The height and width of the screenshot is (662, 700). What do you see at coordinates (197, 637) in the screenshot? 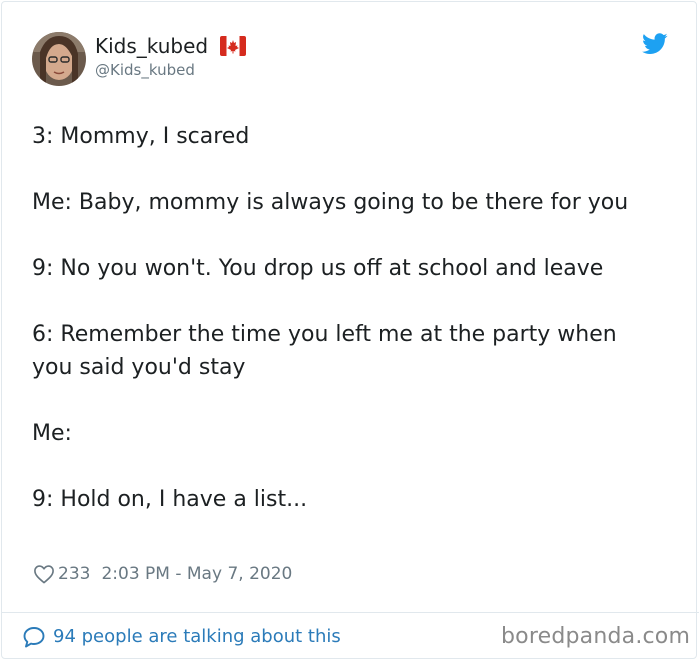
I see `talking-text: 94 people are talking about this` at bounding box center [197, 637].